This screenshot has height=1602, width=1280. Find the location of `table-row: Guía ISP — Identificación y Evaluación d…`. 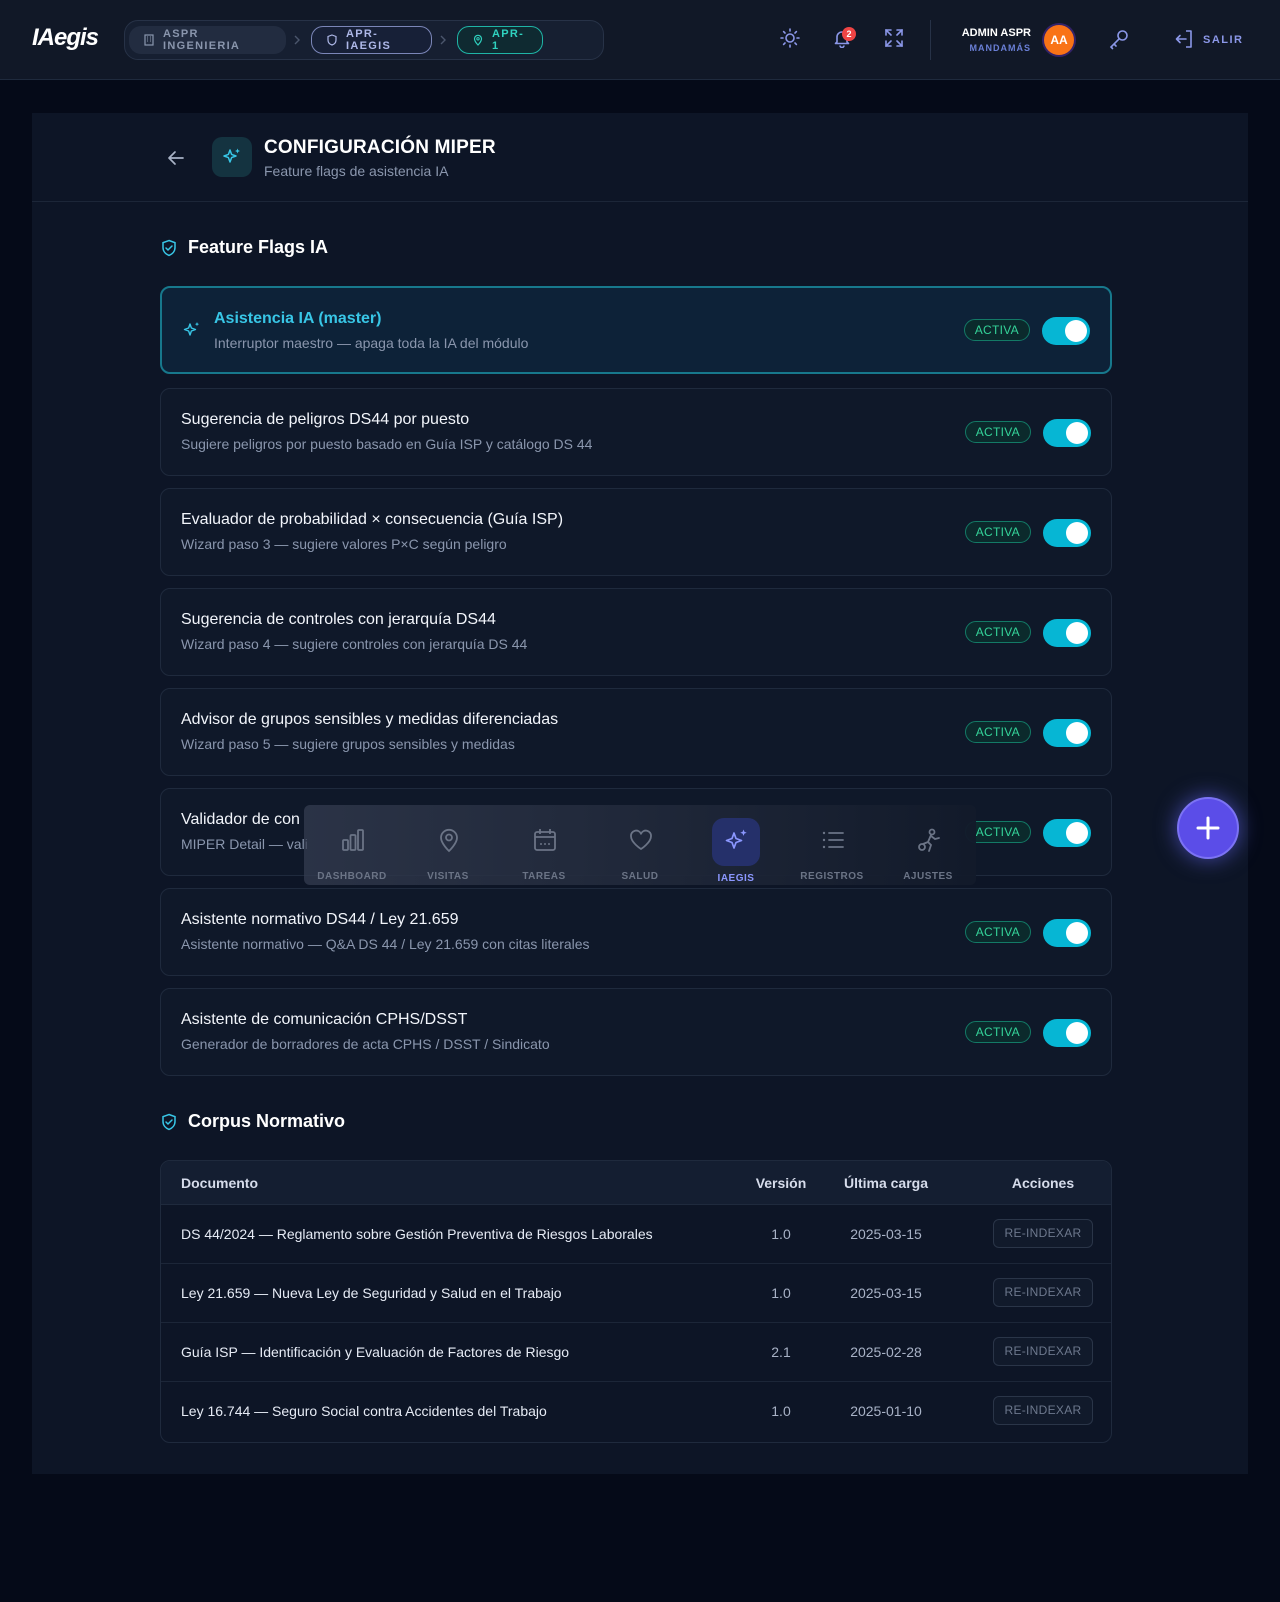

table-row: Guía ISP — Identificación y Evaluación d… is located at coordinates (636, 1352).